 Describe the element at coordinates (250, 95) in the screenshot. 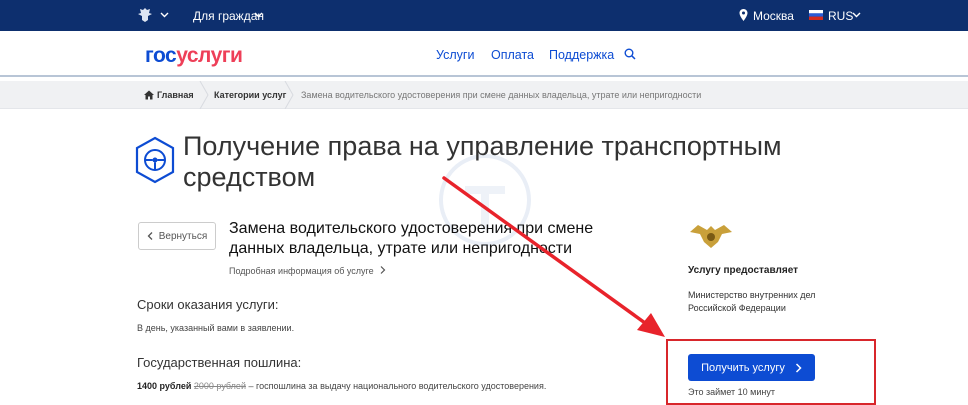

I see `breadcrumb-categories: Категории услуг` at that location.